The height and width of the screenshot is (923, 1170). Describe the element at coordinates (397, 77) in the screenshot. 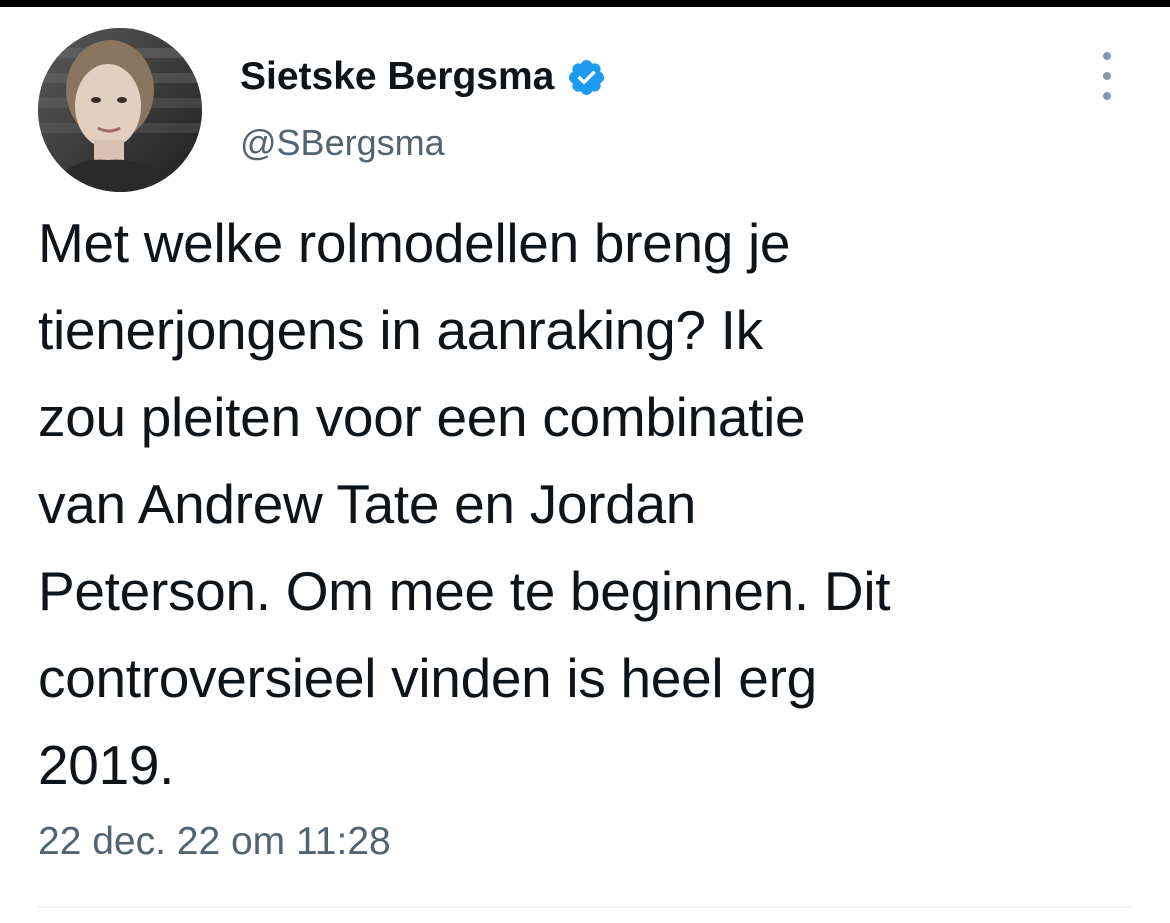

I see `author-display-name: Sietske Bergsma` at that location.